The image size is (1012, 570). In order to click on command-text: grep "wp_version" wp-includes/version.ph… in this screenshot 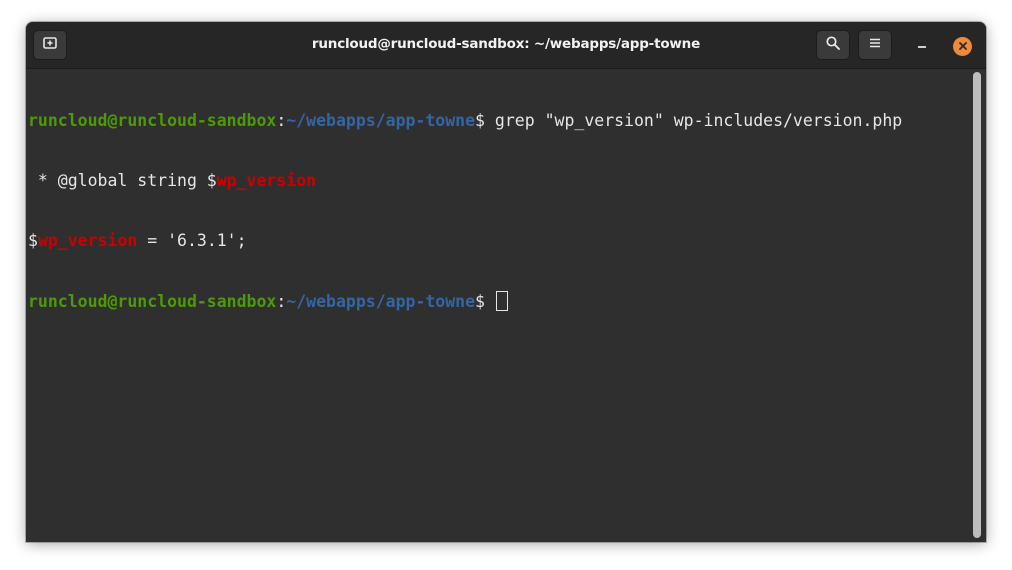, I will do `click(693, 120)`.